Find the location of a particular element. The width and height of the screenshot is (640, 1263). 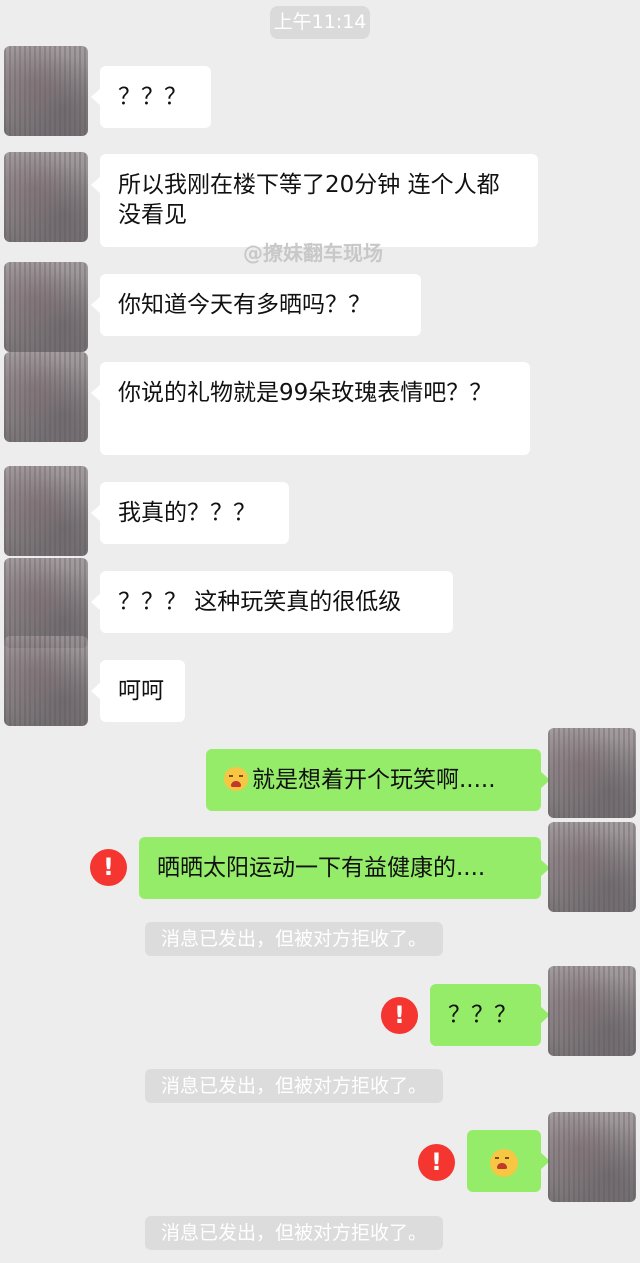

incoming-message: 你知道今天有多晒吗？？ is located at coordinates (256, 305).